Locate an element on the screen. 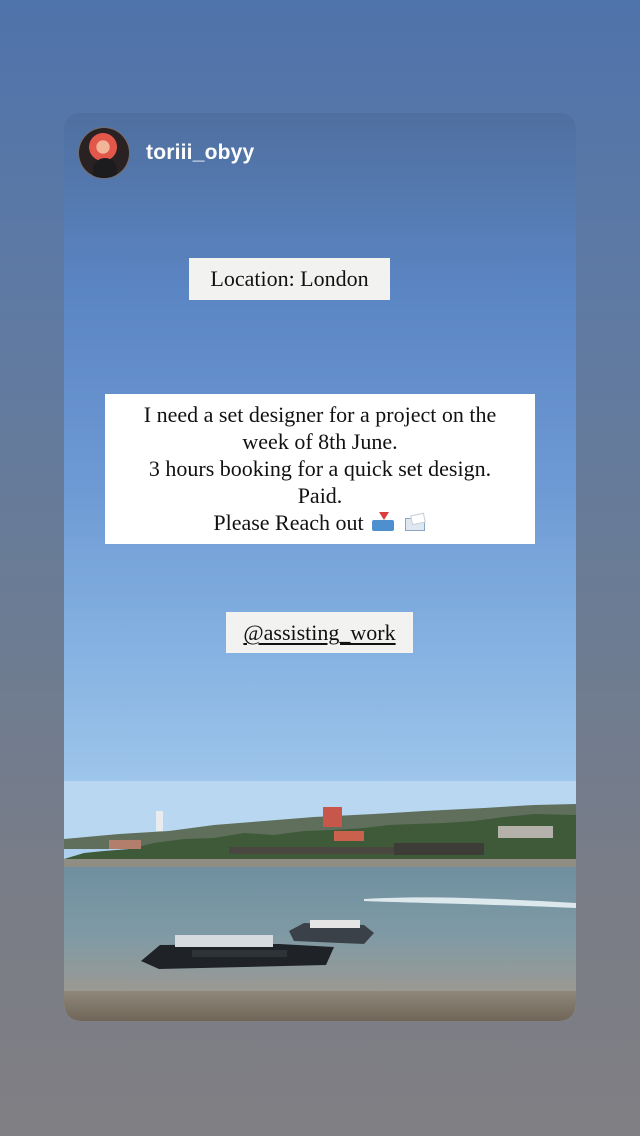  inbox-tray-icon is located at coordinates (383, 522).